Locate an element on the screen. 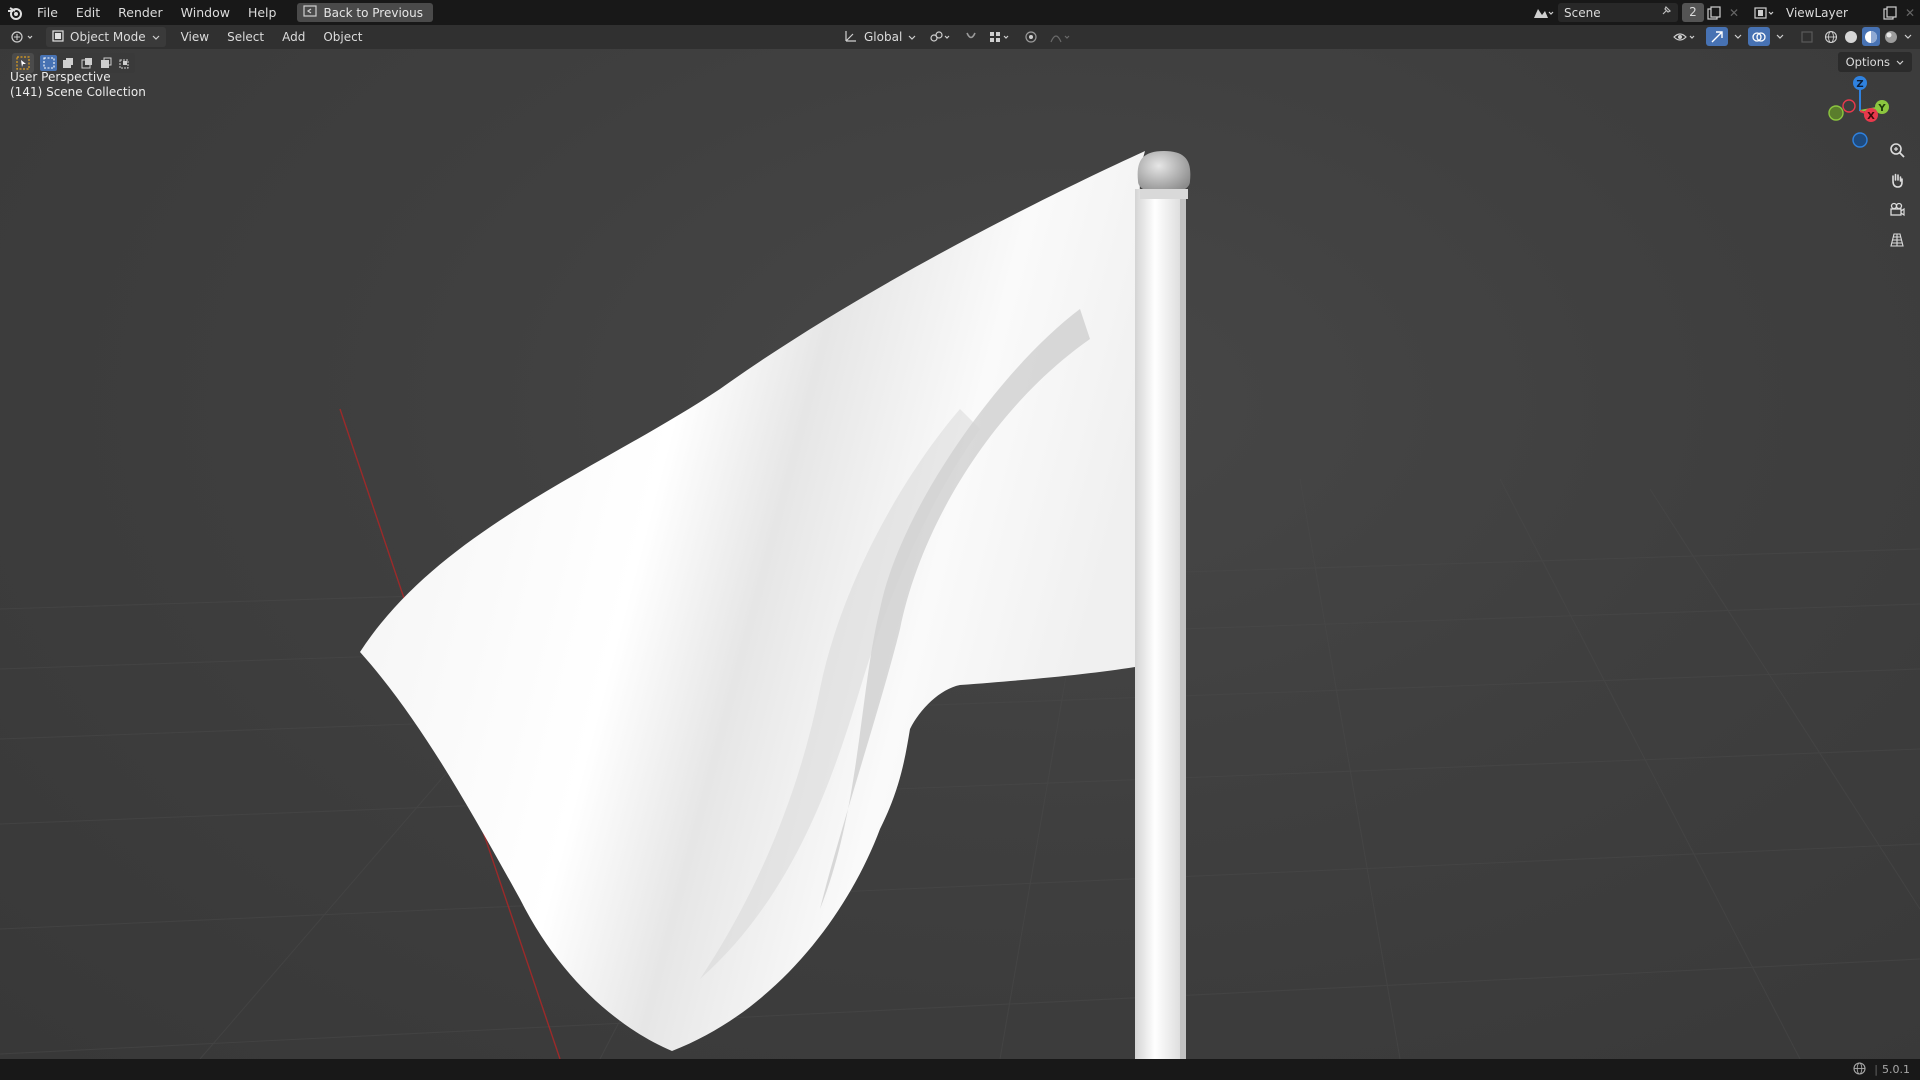 The width and height of the screenshot is (1920, 1080). falloff-icon is located at coordinates (1061, 37).